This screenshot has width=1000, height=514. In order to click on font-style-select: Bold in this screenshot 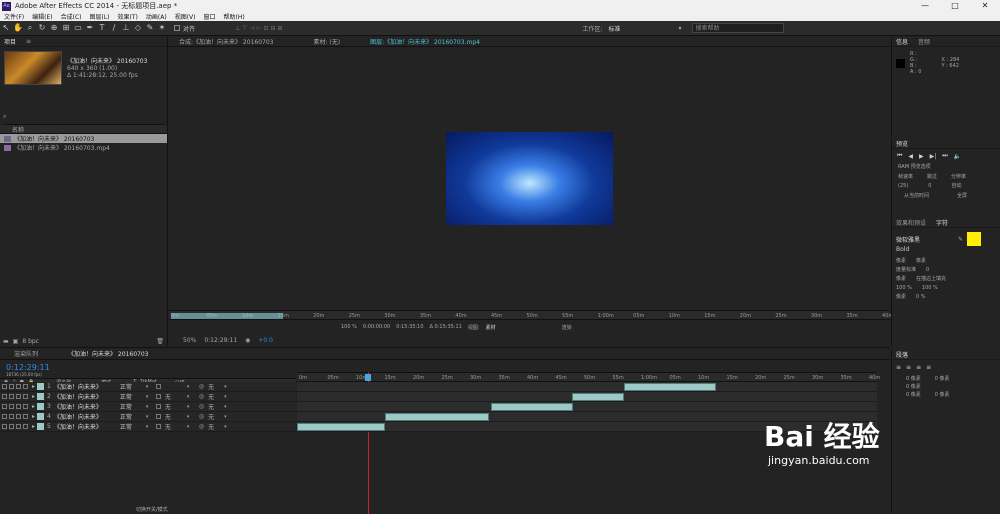, I will do `click(946, 249)`.